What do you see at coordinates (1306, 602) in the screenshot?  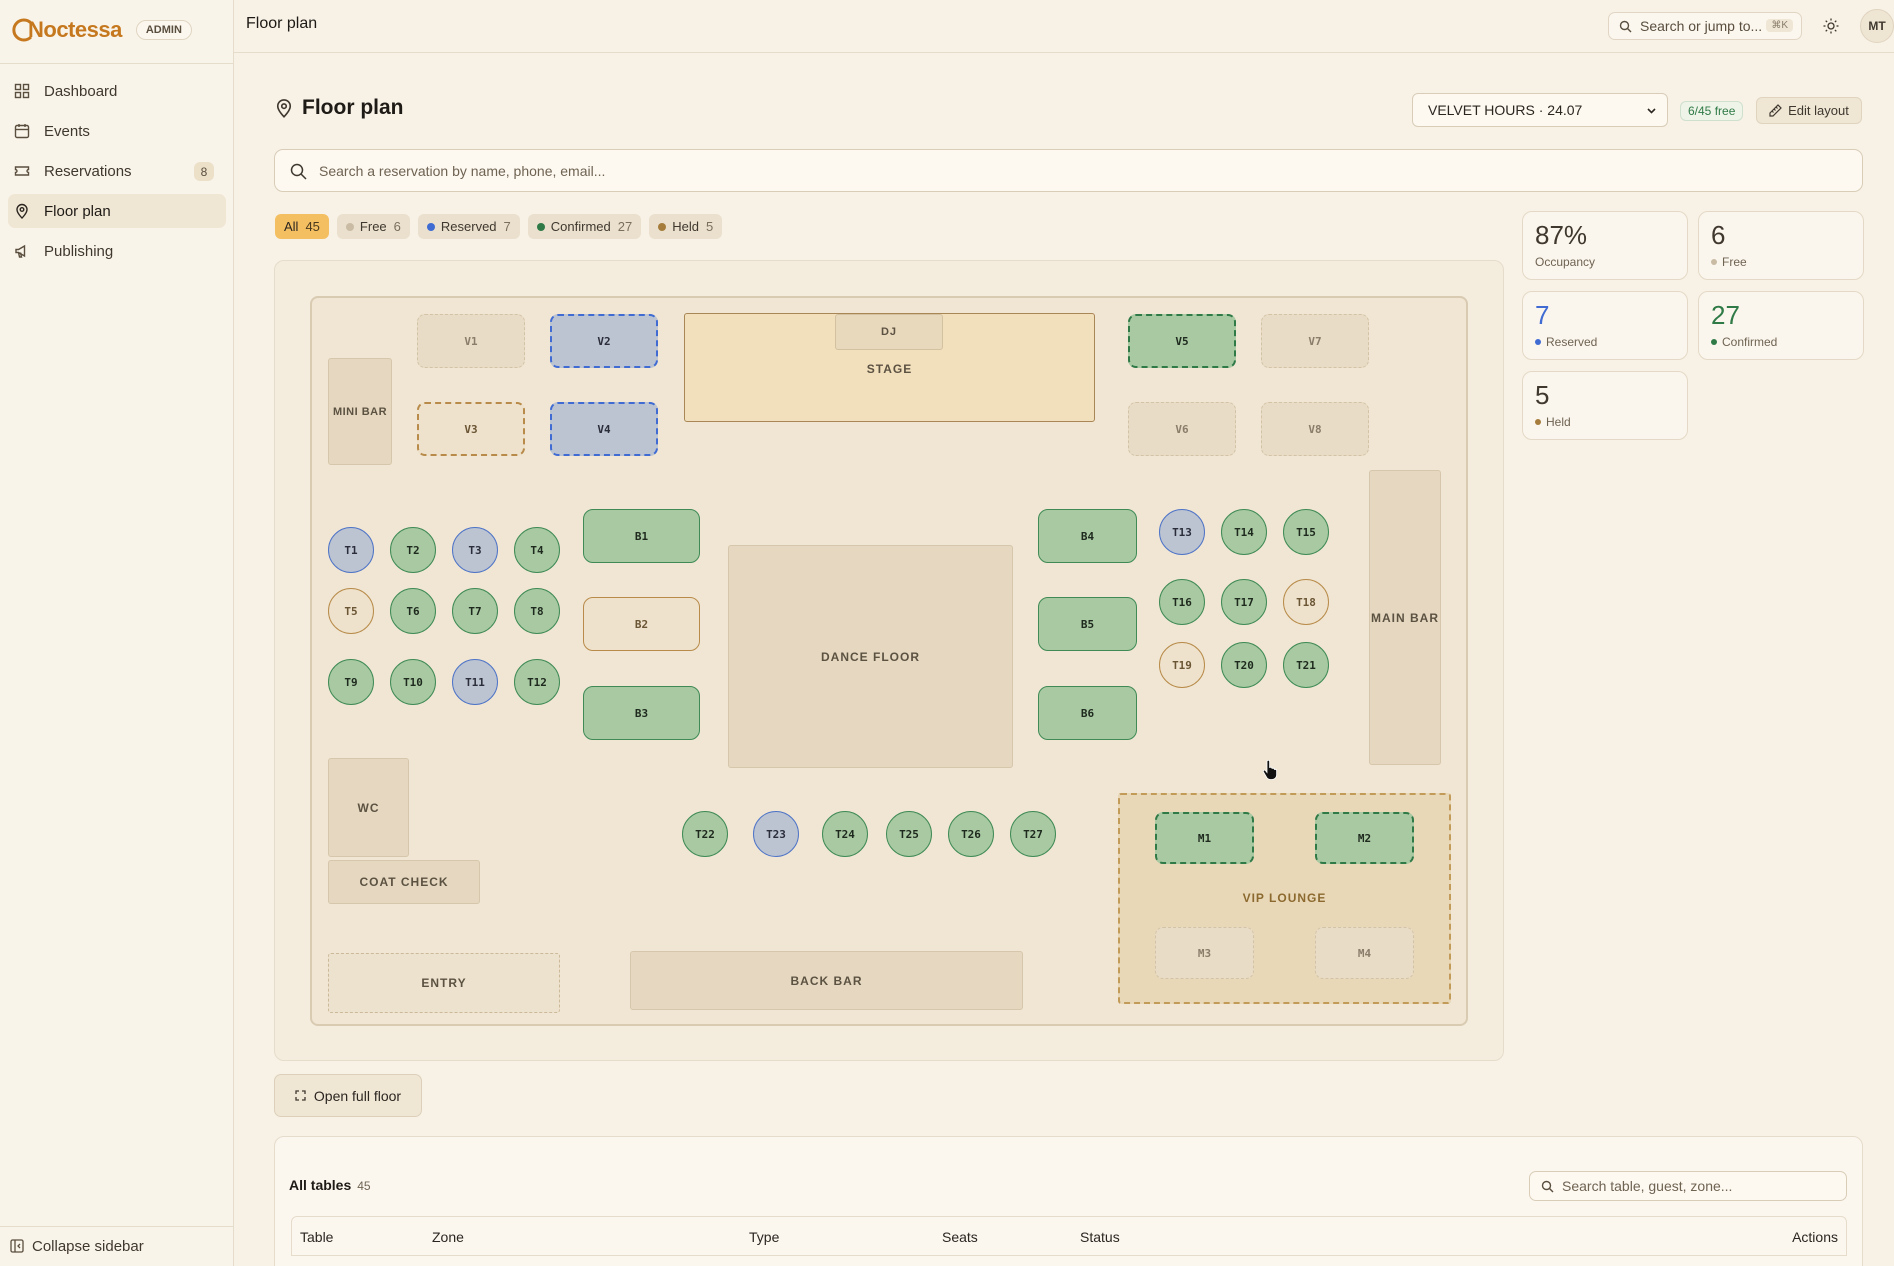 I see `table-T18: T18` at bounding box center [1306, 602].